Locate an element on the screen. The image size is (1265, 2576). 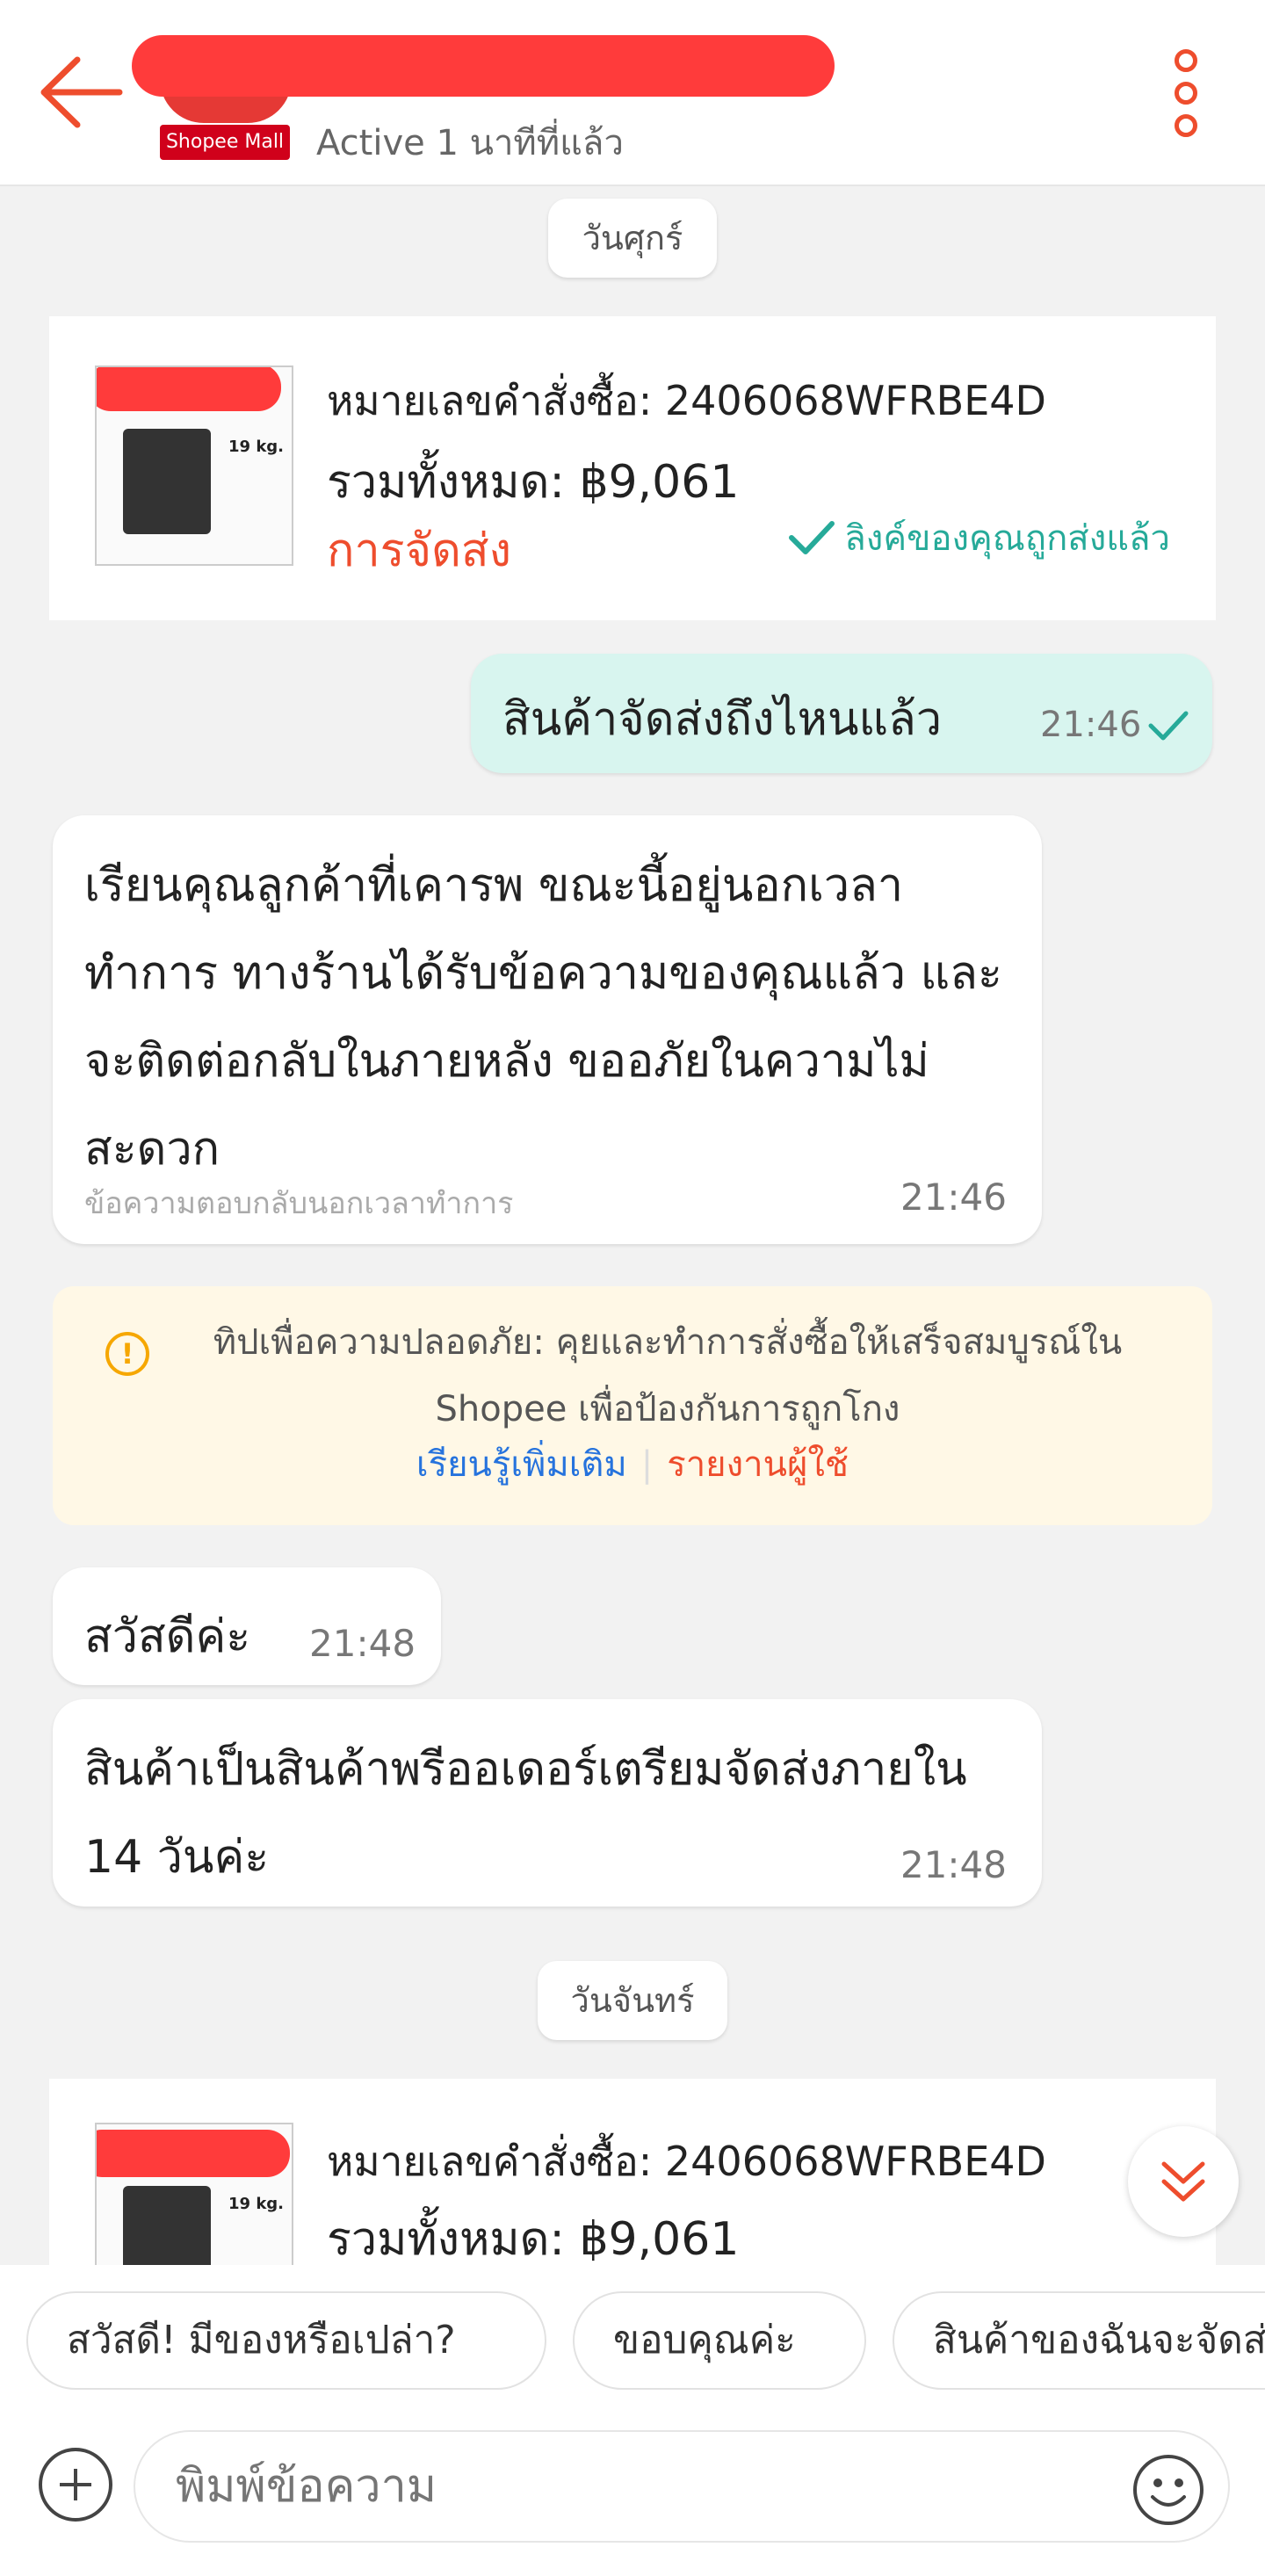
learn-more-link: เรียนรู้เพิ่มเติม is located at coordinates (521, 1464).